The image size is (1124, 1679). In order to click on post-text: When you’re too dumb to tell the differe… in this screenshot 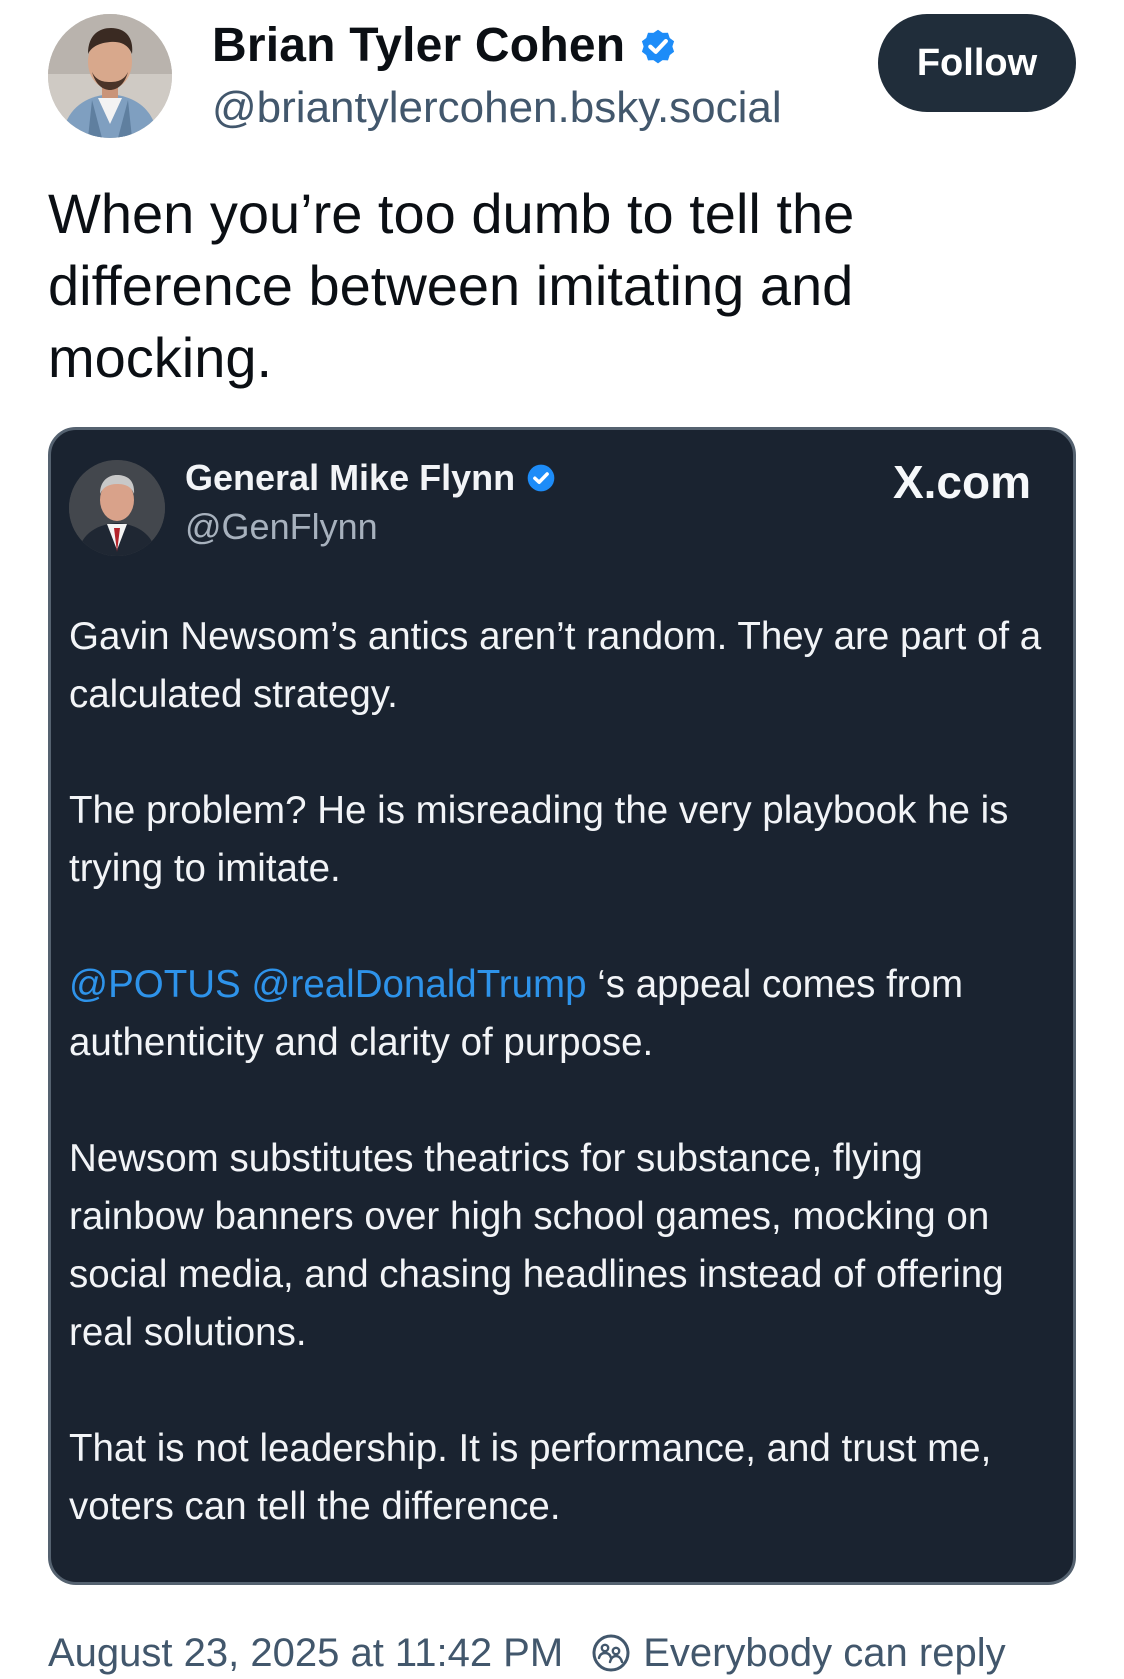, I will do `click(451, 285)`.